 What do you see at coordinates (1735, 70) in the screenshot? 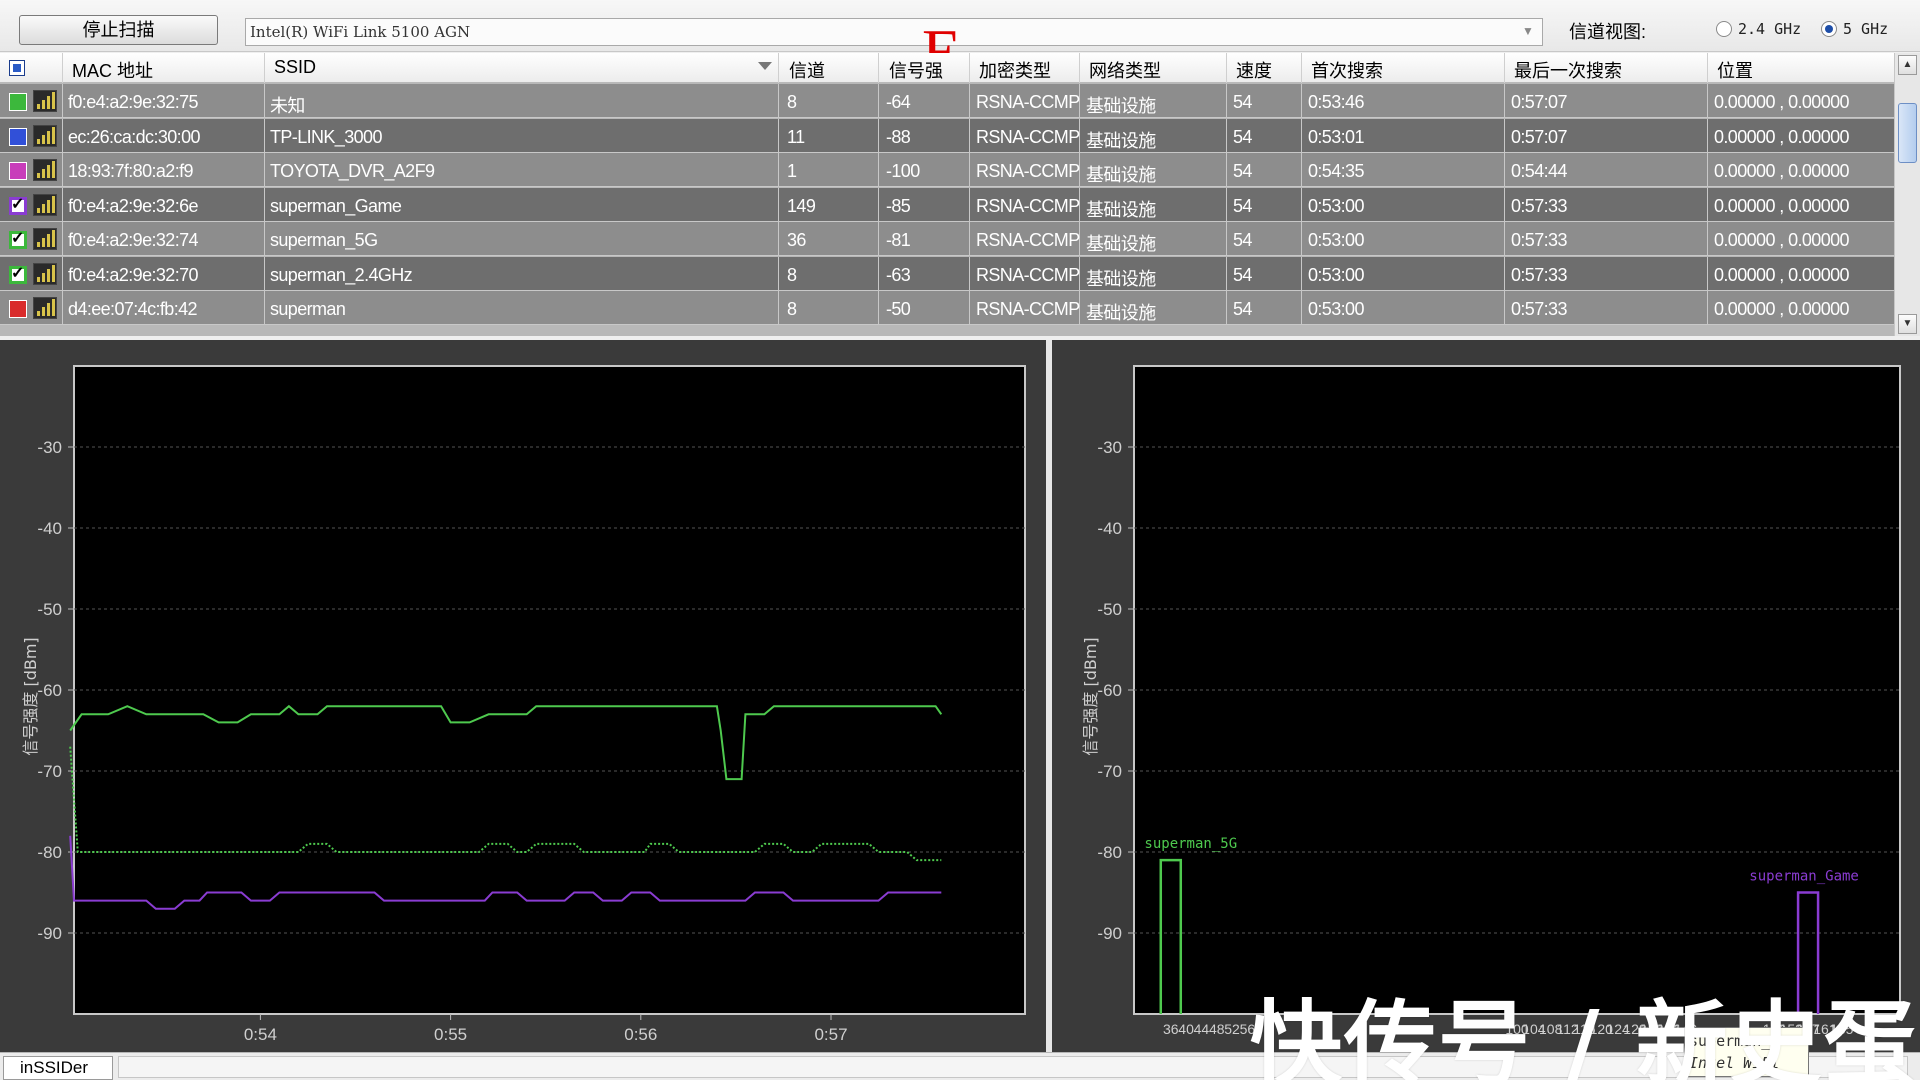
I see `column-location: 位置` at bounding box center [1735, 70].